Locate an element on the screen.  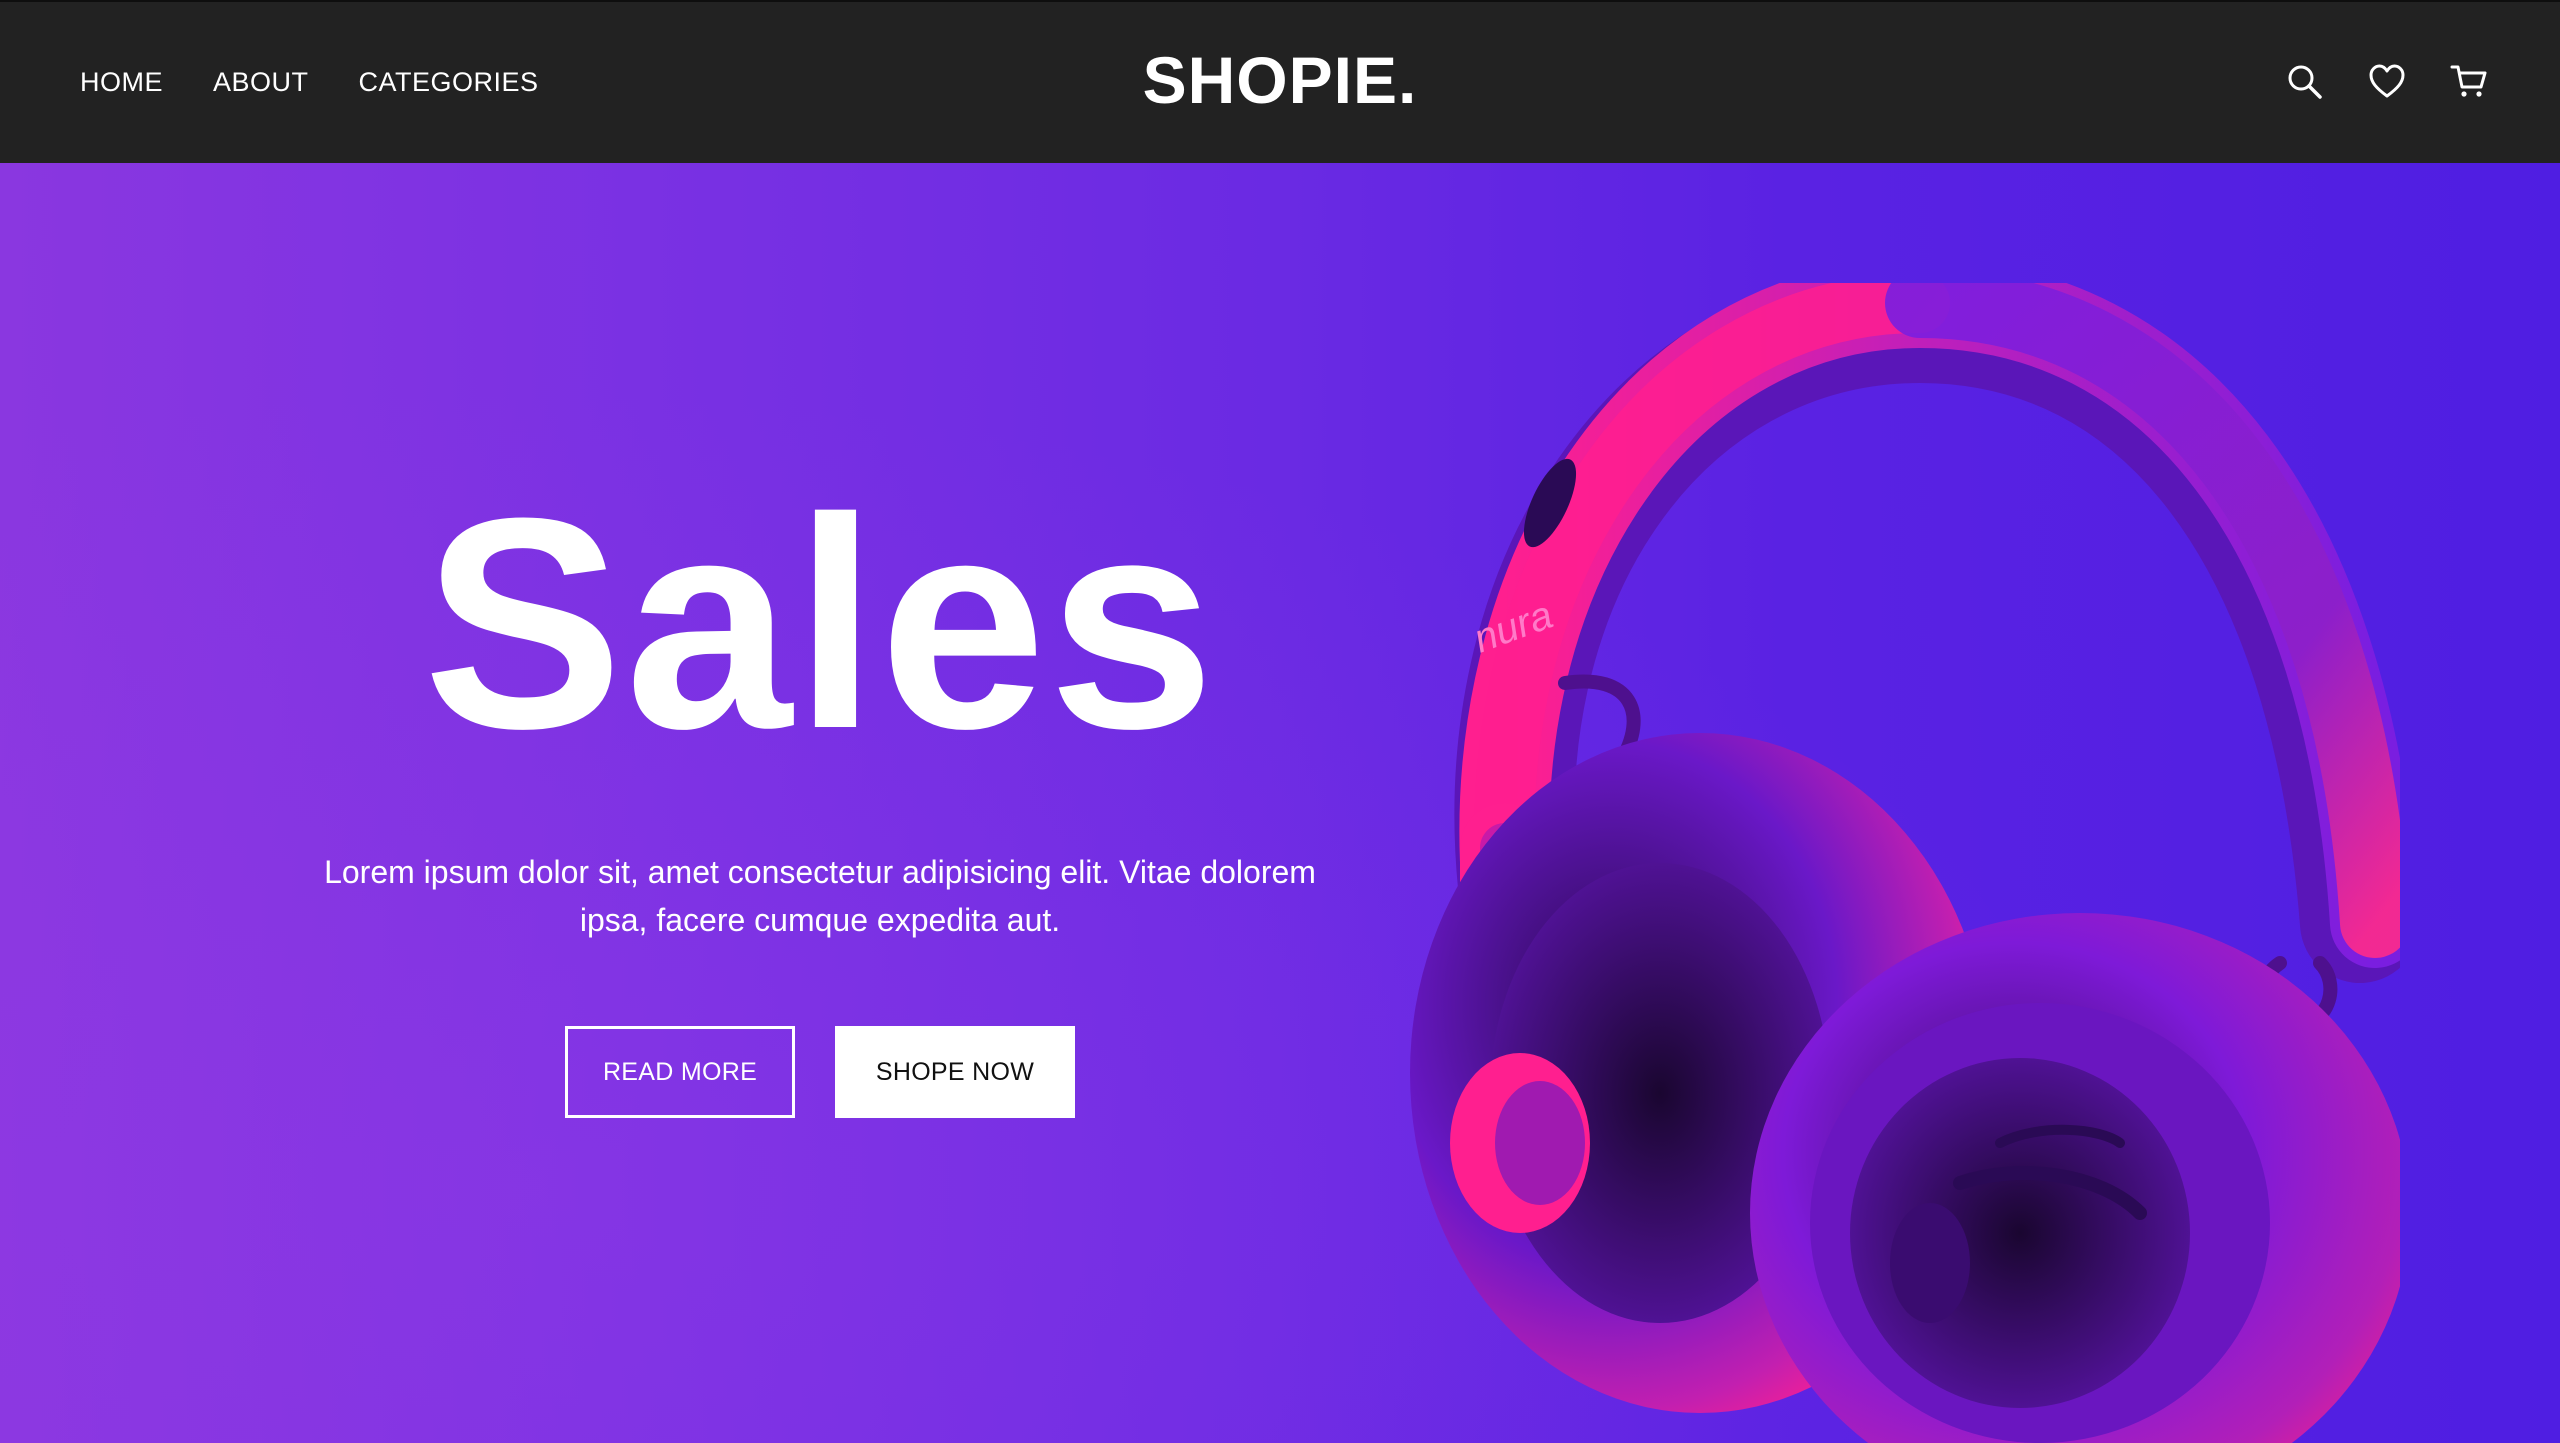
search-icon is located at coordinates (2305, 82).